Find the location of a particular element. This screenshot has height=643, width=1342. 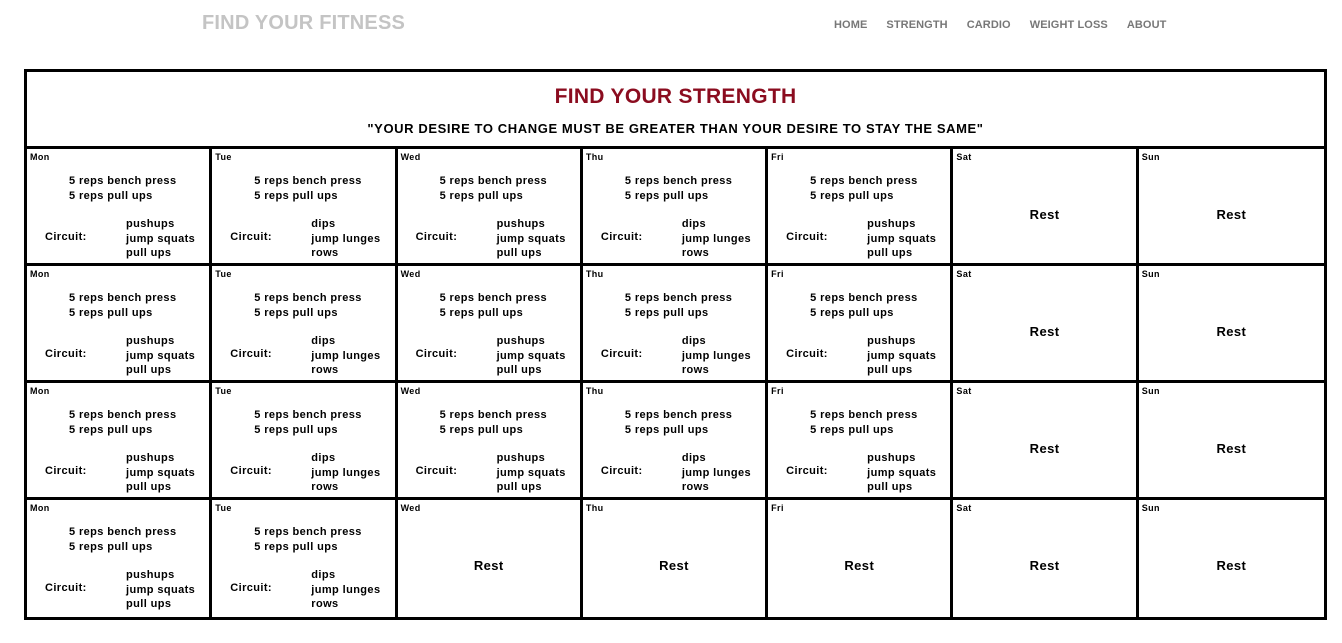

nav-cardio: CARDIO is located at coordinates (989, 25).